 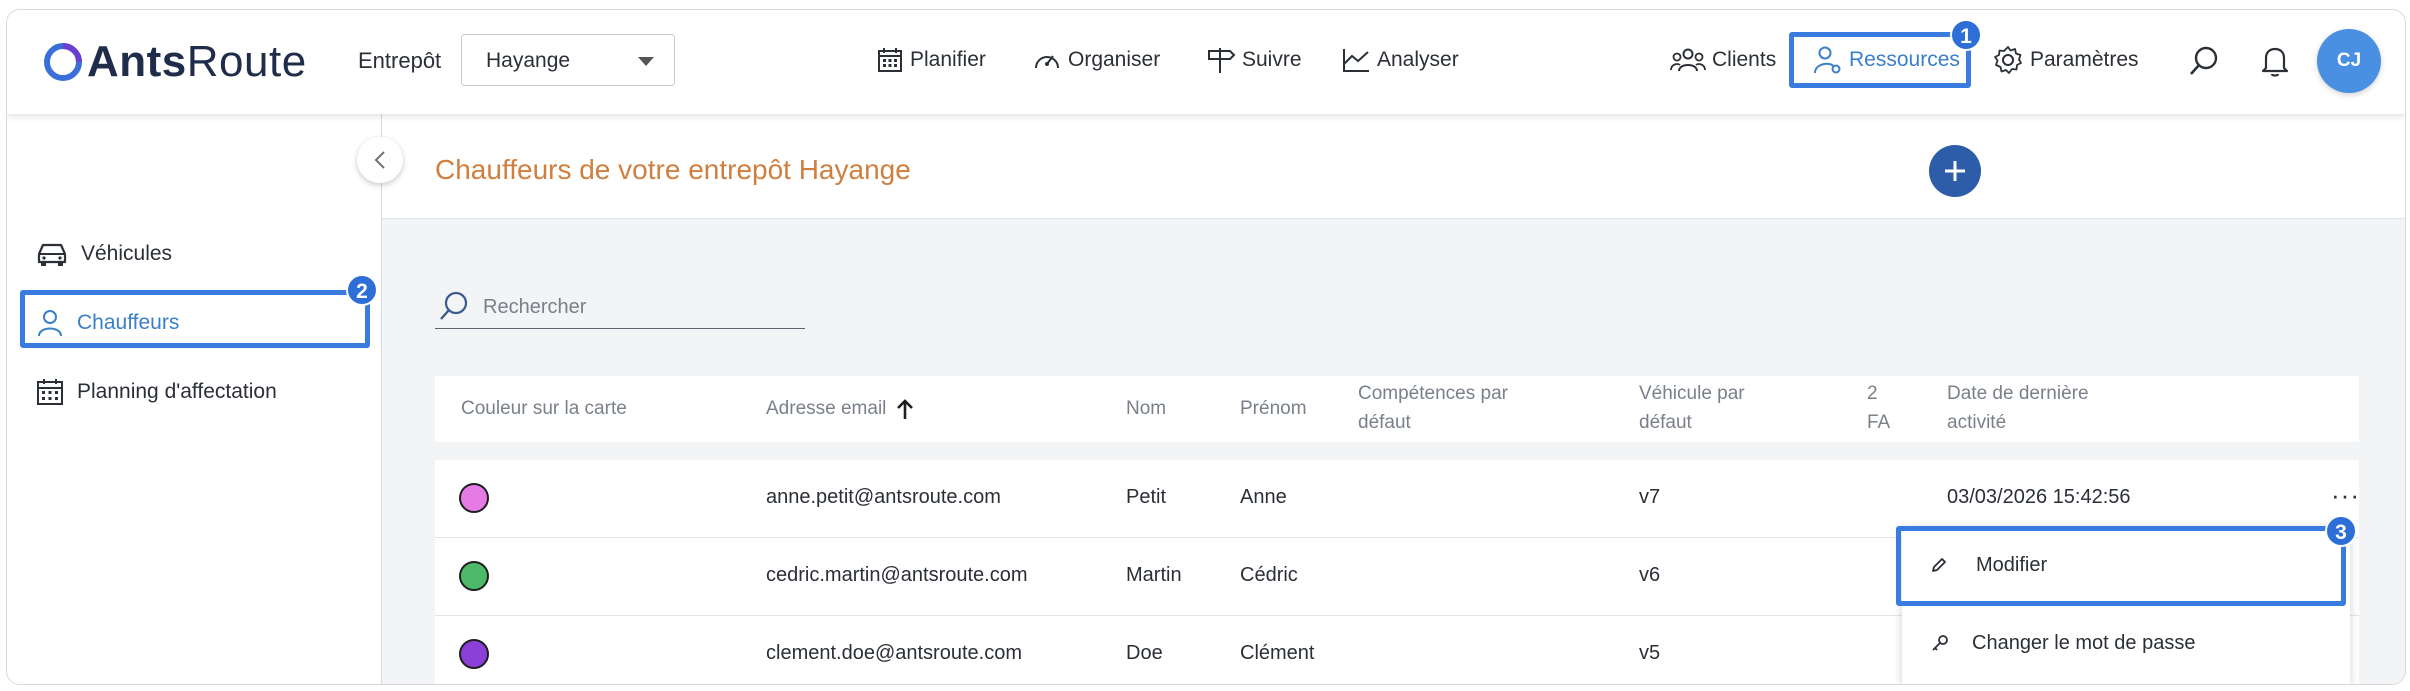 I want to click on cell-email: clement.doe@antsroute.com, so click(x=894, y=653).